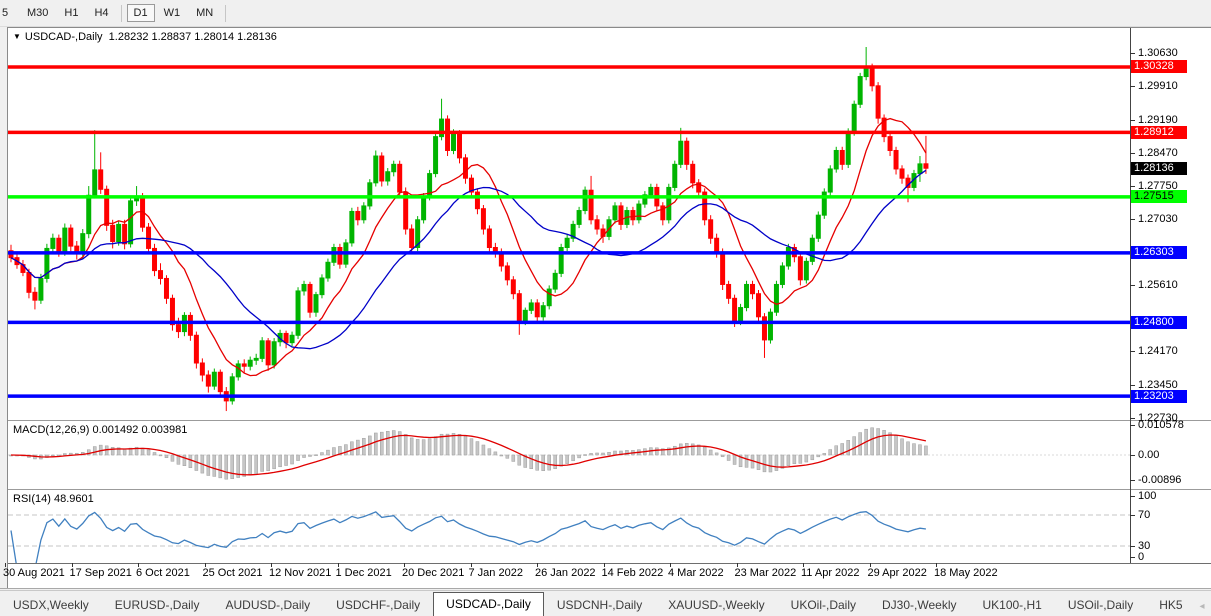  Describe the element at coordinates (897, 573) in the screenshot. I see `date-label: 29 Apr 2022` at that location.